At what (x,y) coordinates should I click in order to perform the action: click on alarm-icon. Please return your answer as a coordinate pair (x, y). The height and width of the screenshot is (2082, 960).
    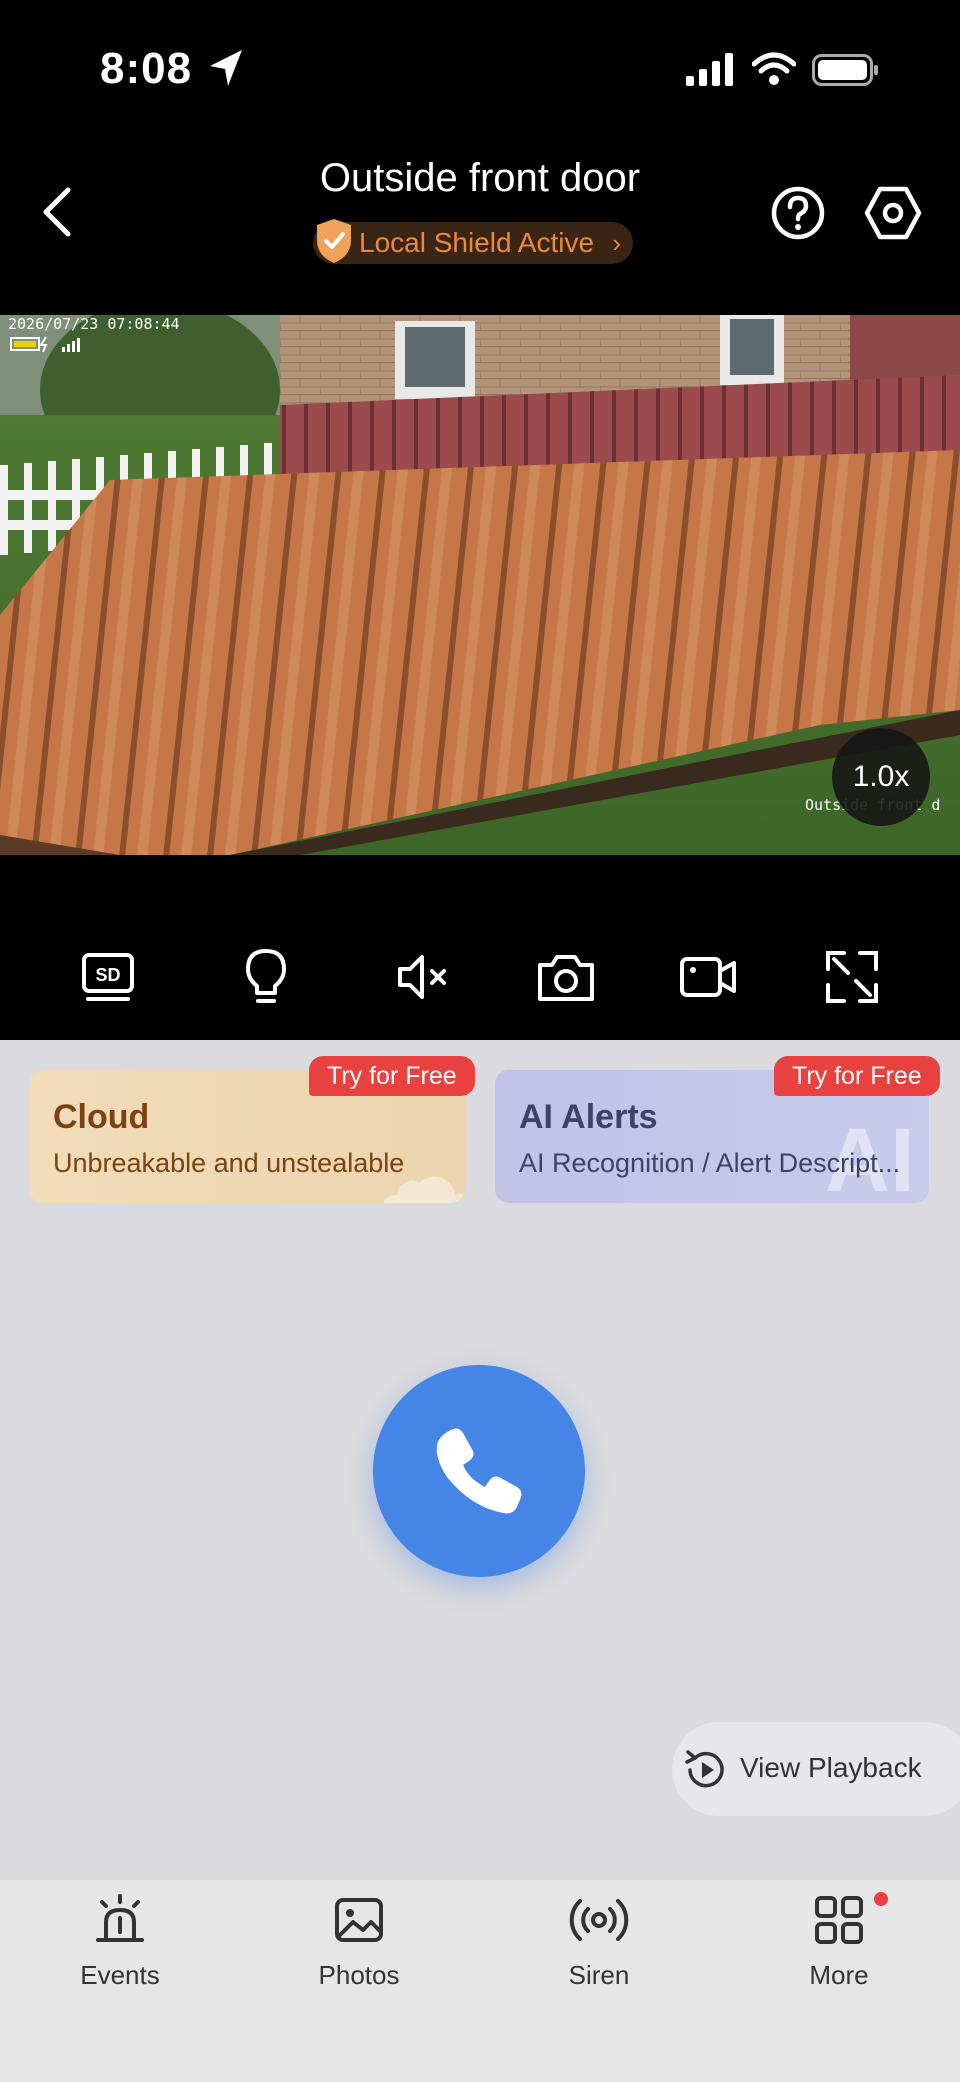
    Looking at the image, I should click on (120, 1918).